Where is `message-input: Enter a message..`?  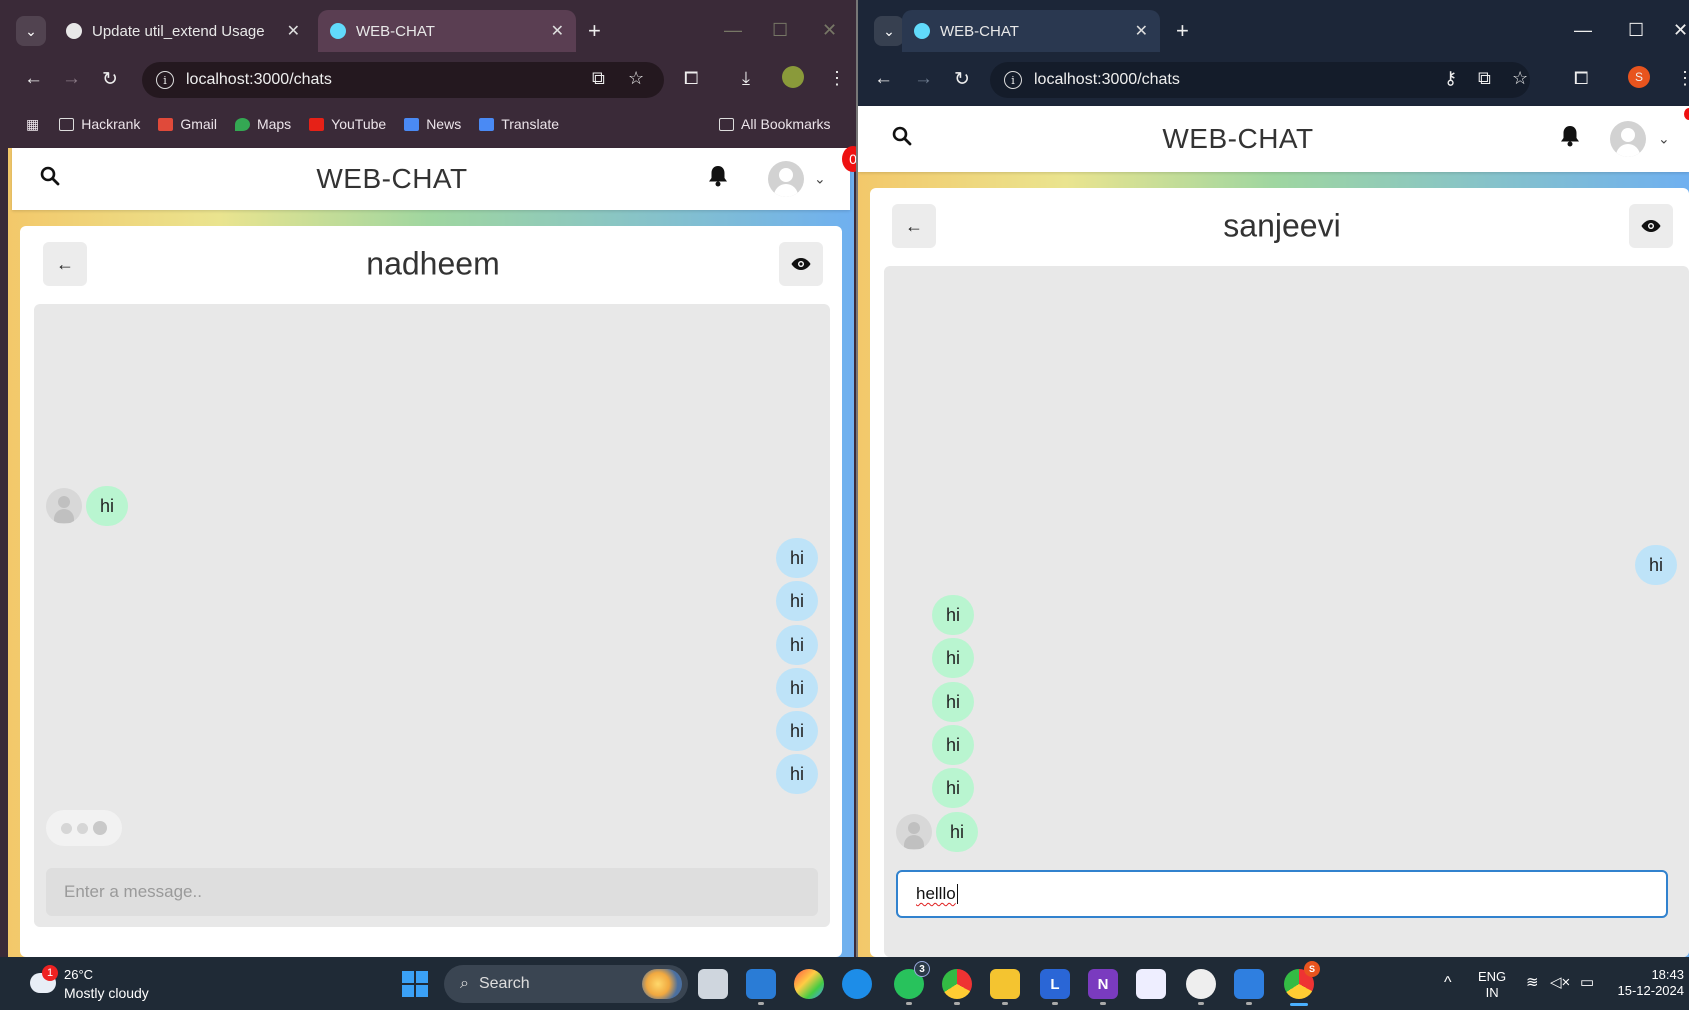
message-input: Enter a message.. is located at coordinates (432, 892).